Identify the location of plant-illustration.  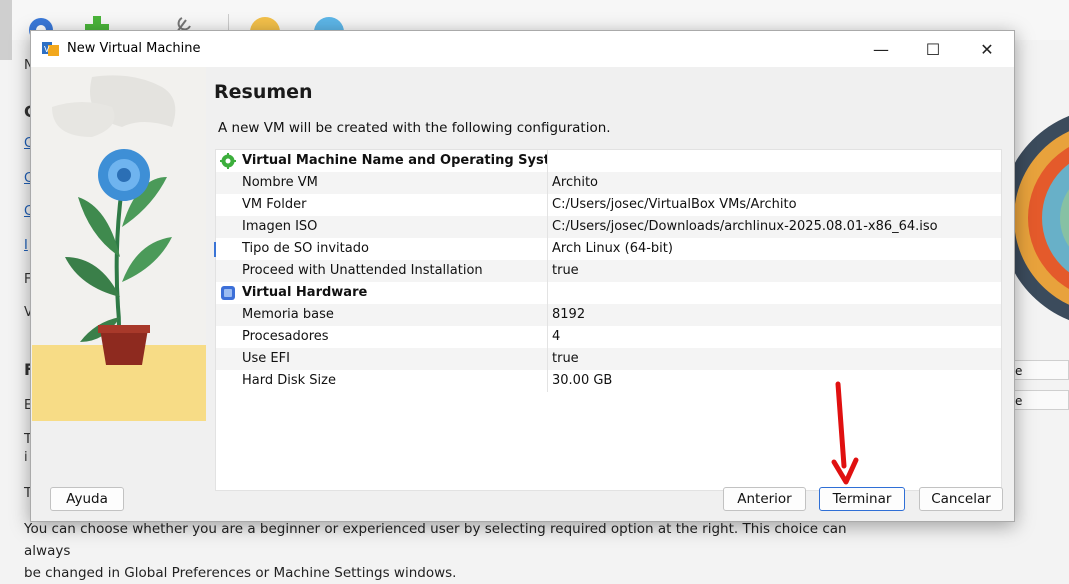
(119, 244).